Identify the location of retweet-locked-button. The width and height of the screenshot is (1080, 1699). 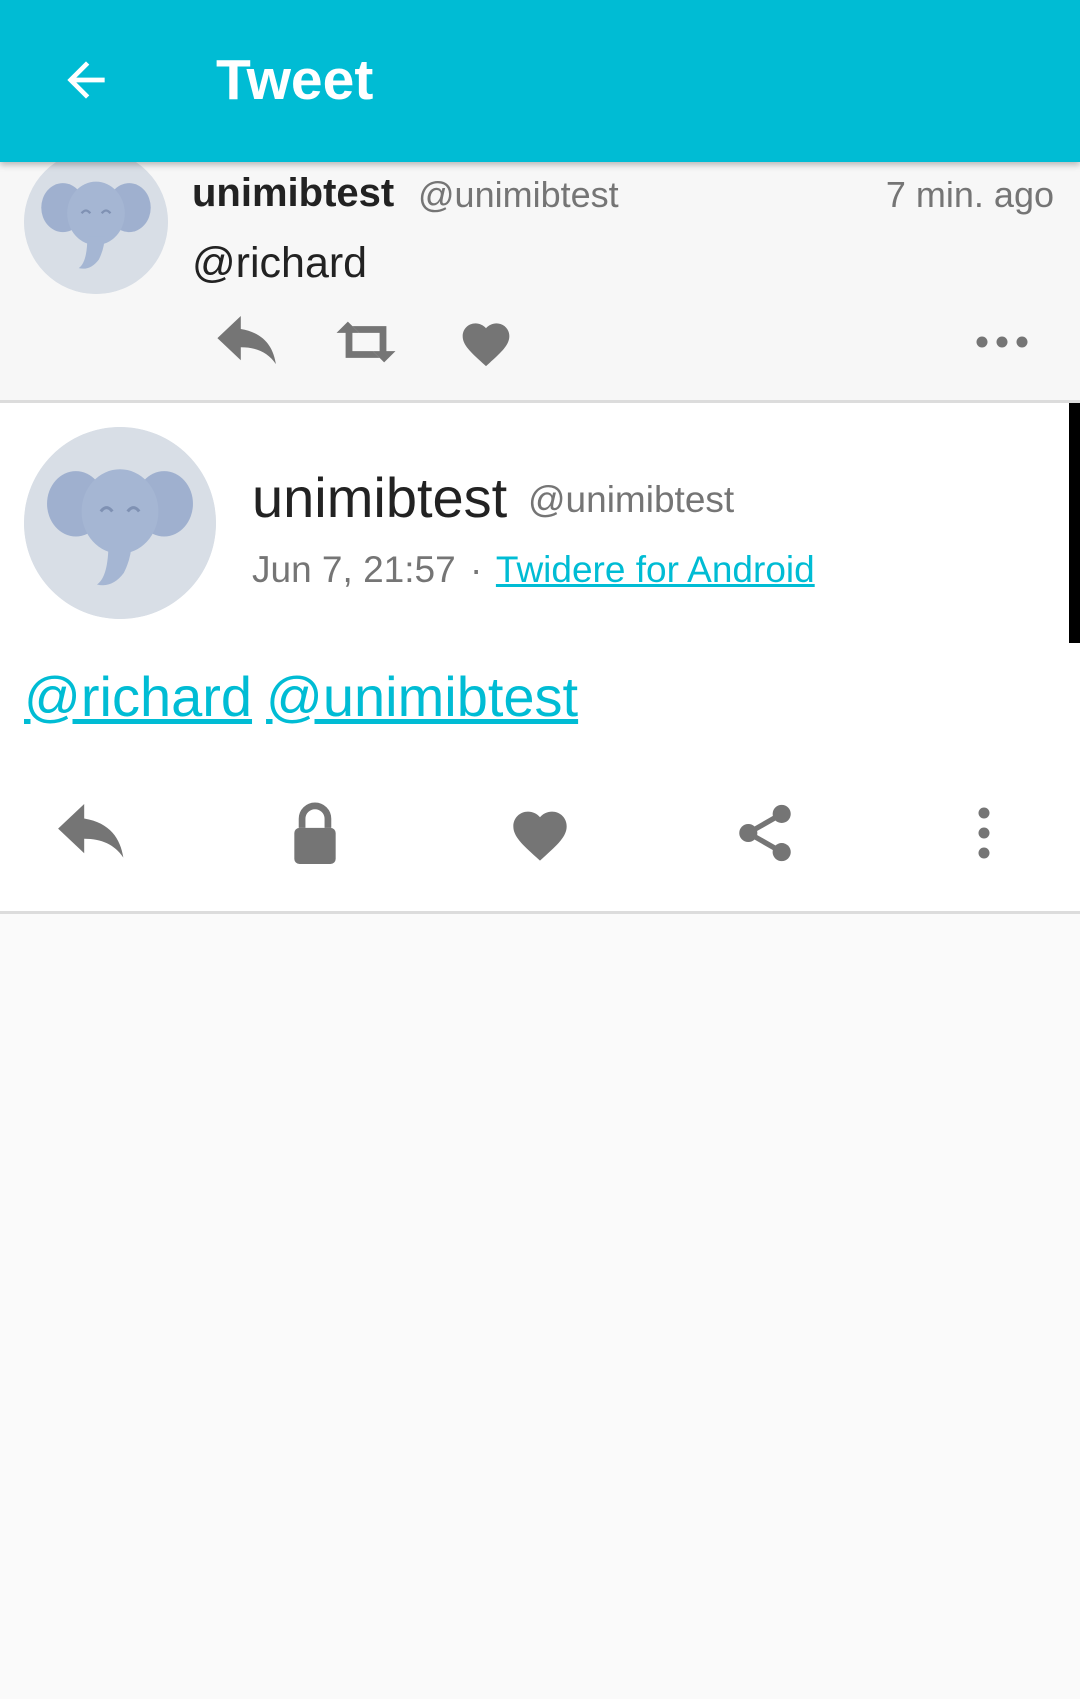
(315, 833).